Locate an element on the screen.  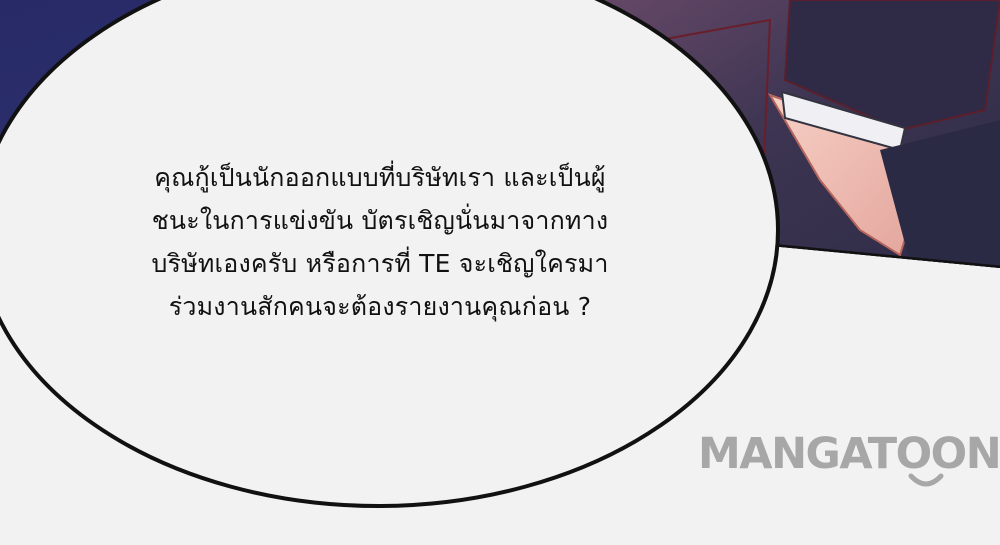
watermark-logo: MANGATOON is located at coordinates (849, 463).